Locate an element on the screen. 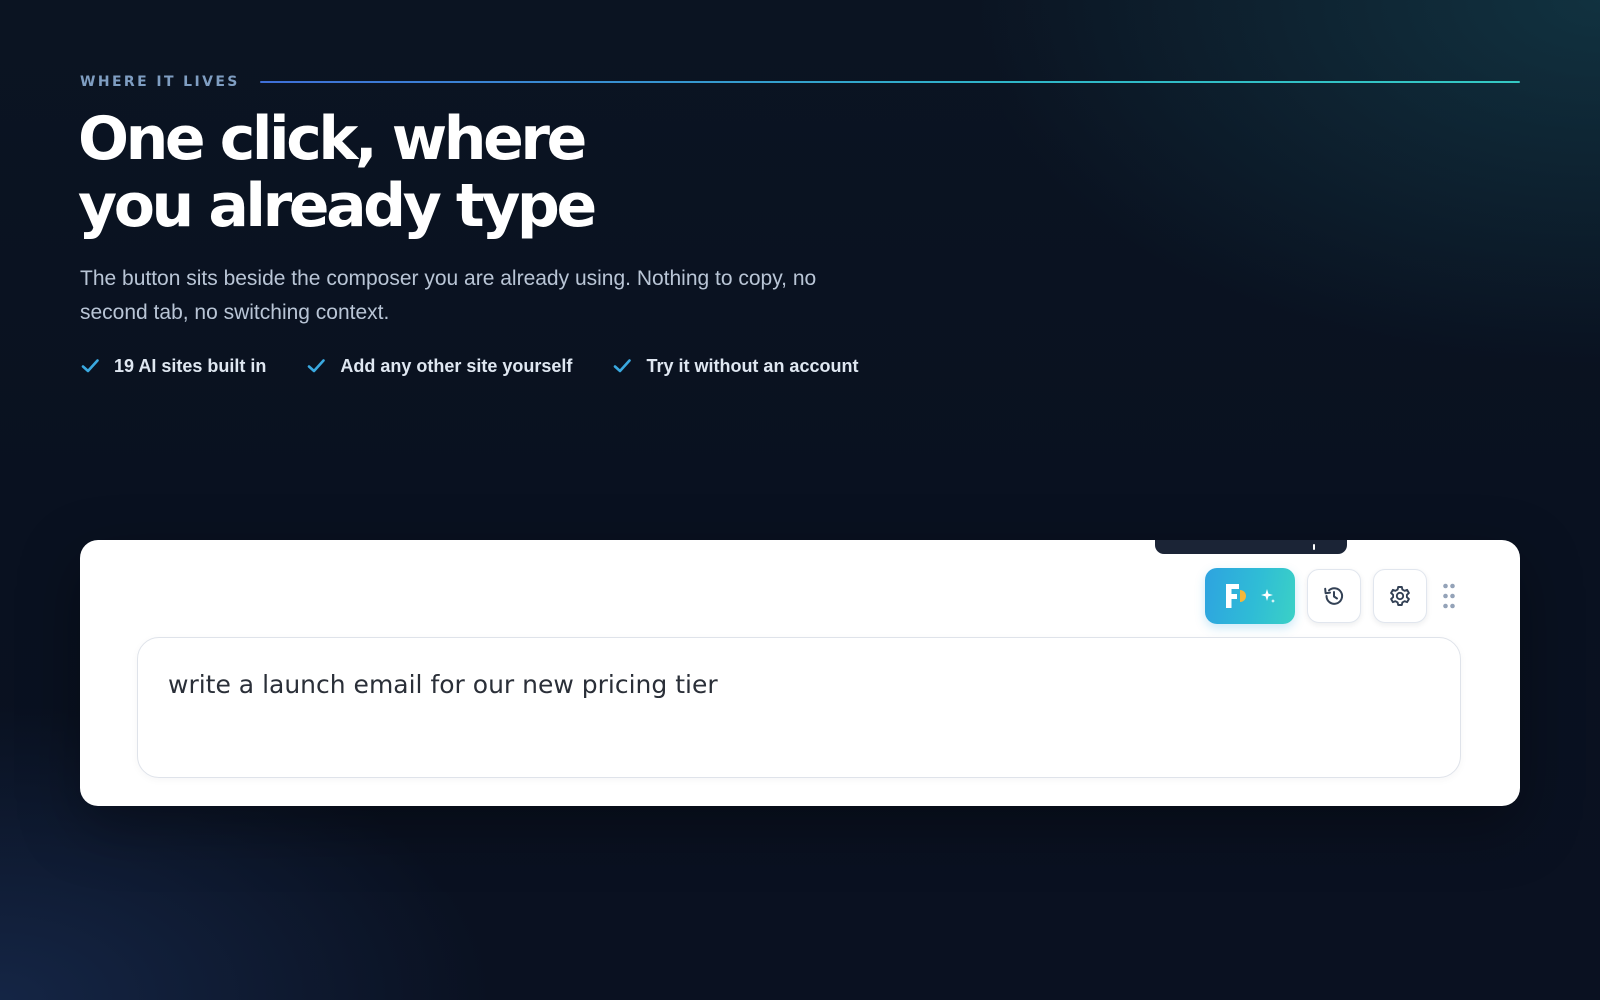 This screenshot has height=1000, width=1600. gear-icon is located at coordinates (1400, 596).